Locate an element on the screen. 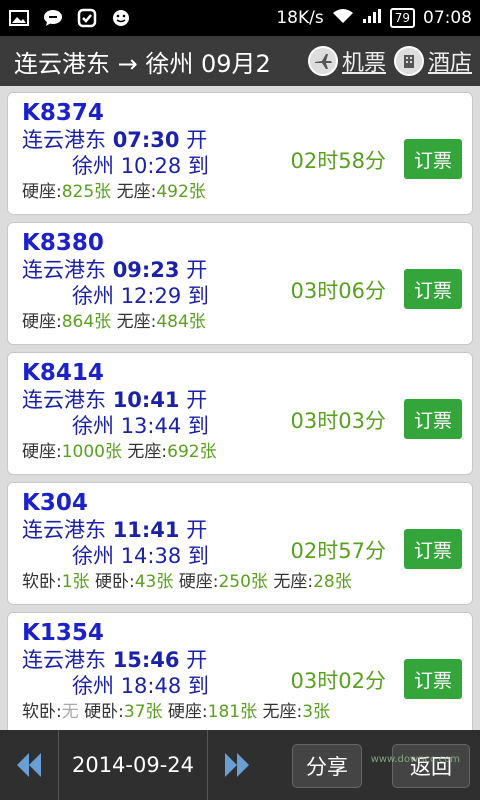  wifi-icon is located at coordinates (343, 18).